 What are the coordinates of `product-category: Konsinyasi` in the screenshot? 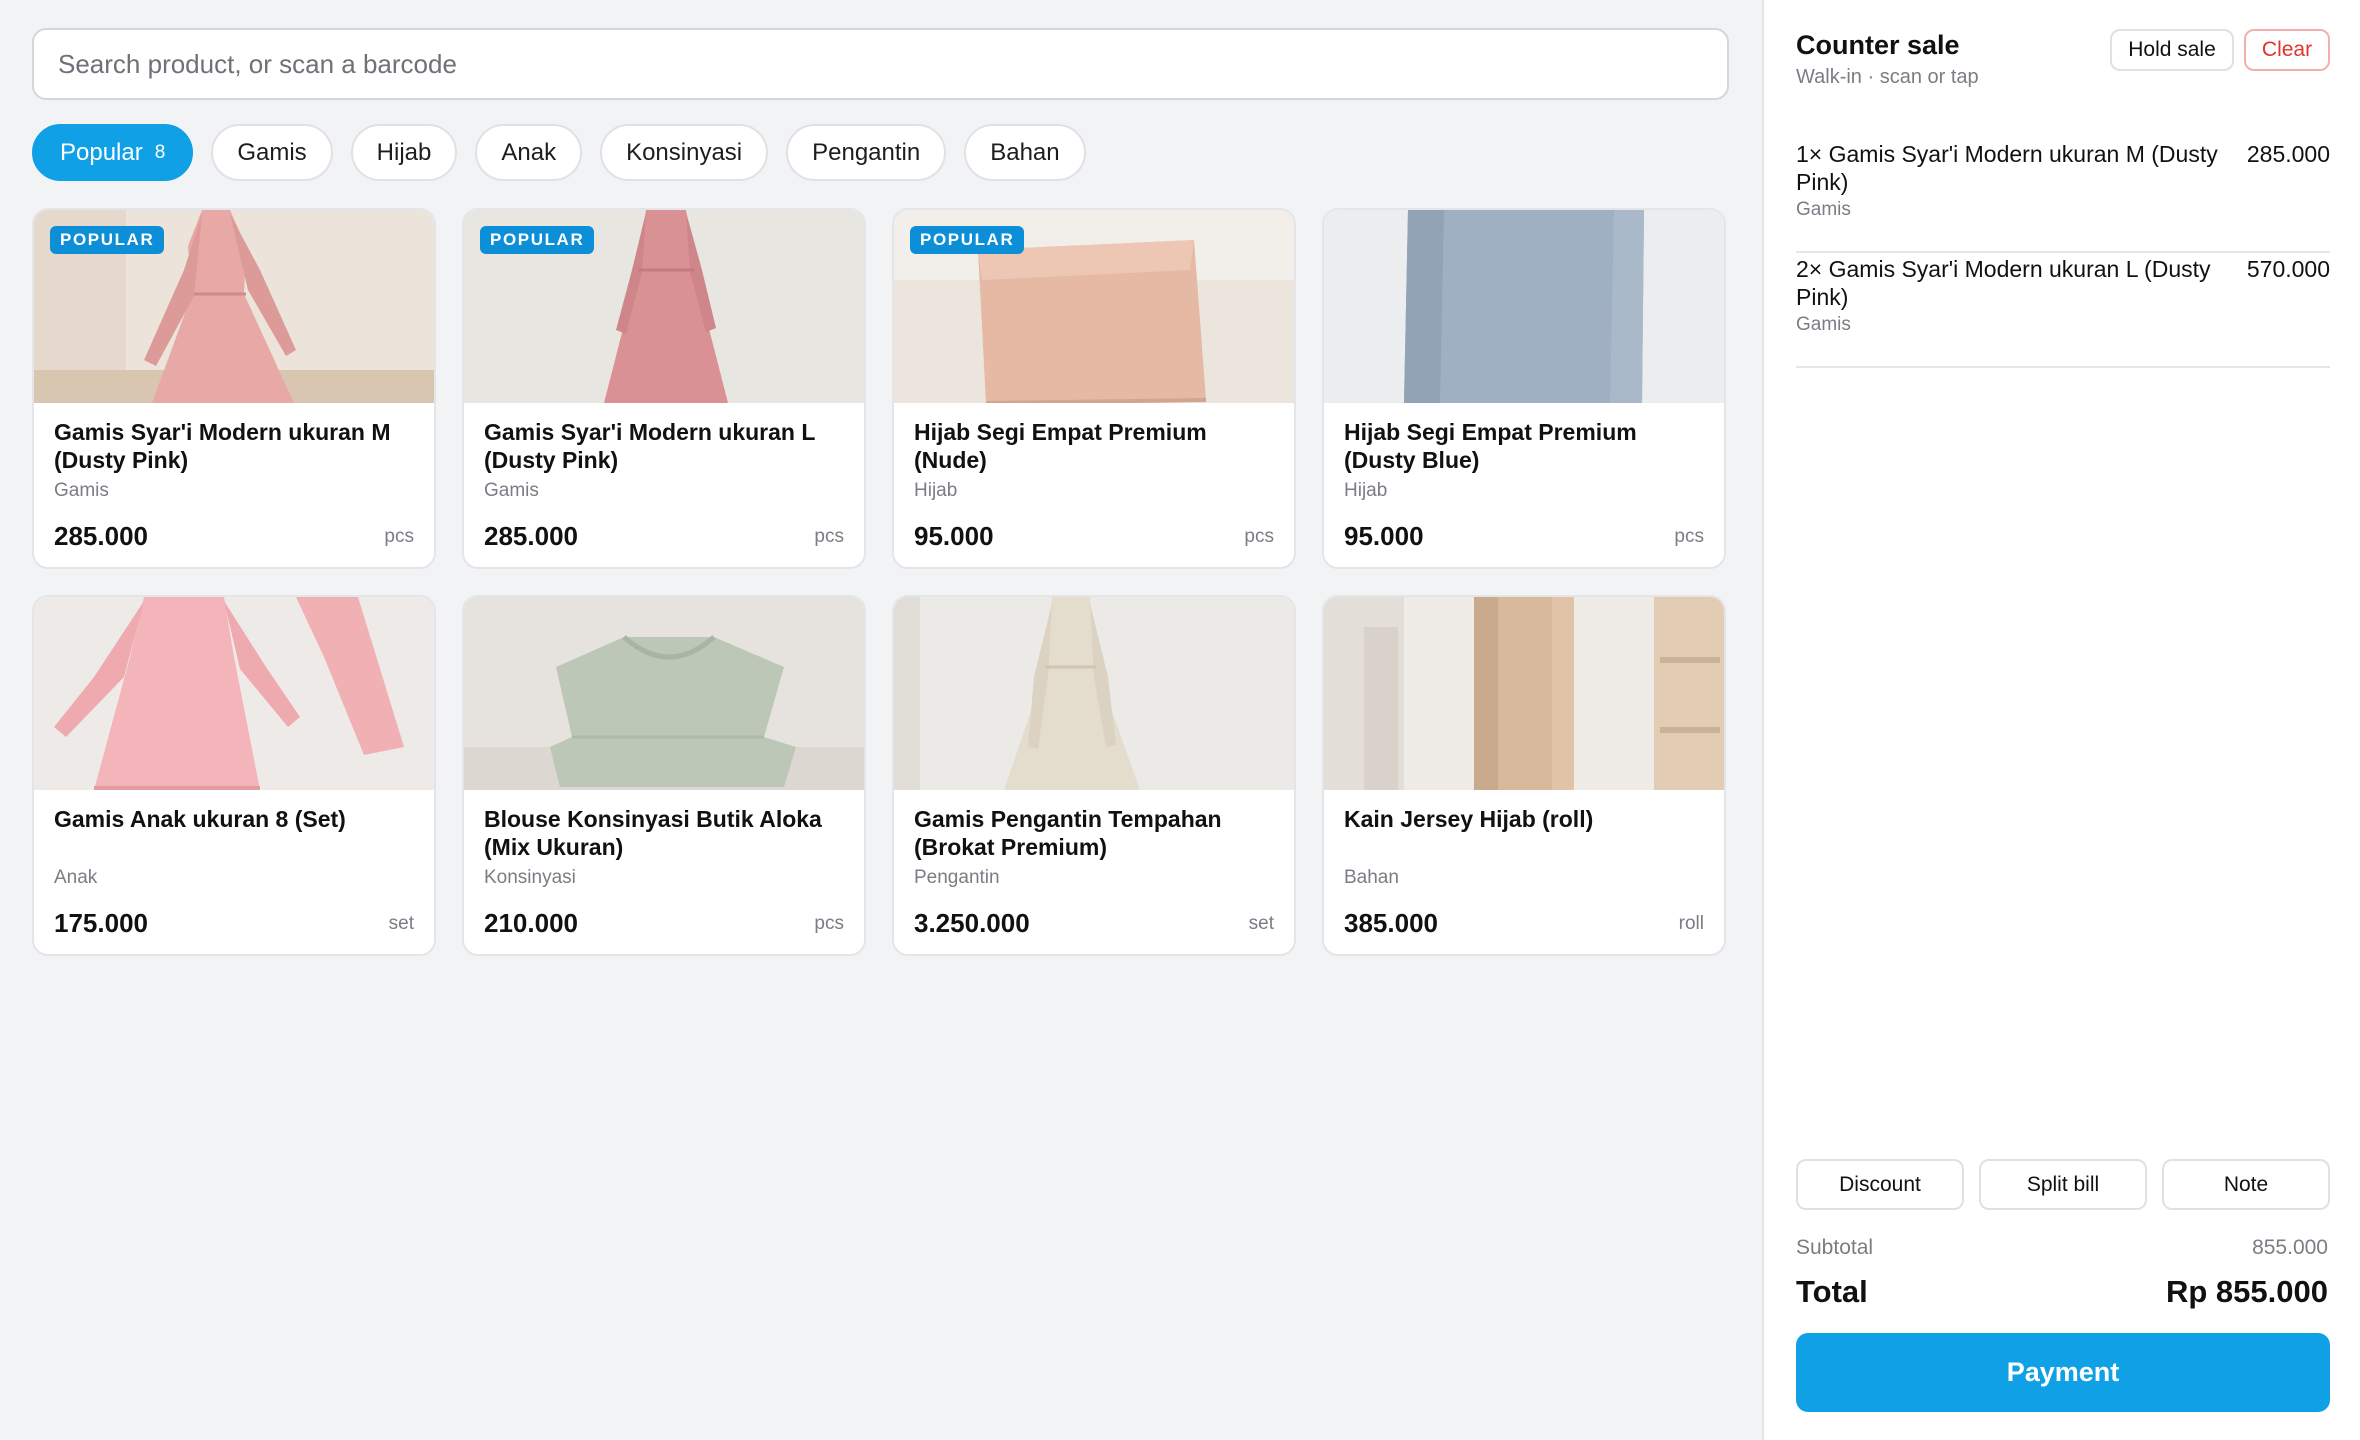 It's located at (530, 877).